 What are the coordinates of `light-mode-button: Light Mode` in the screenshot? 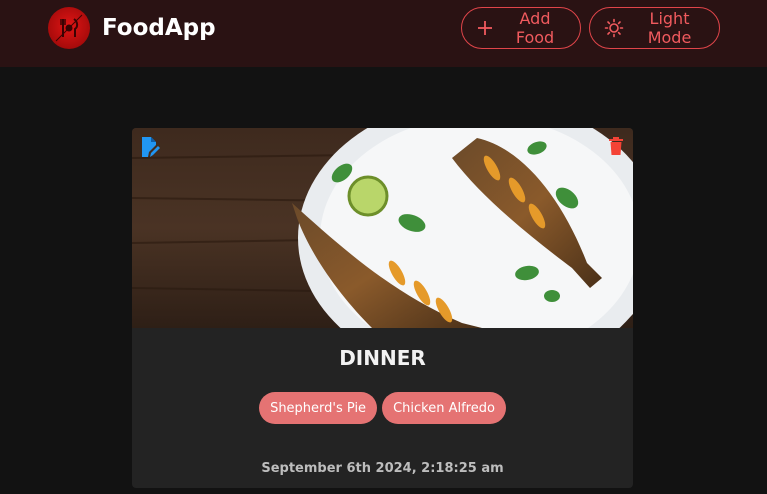 It's located at (654, 28).